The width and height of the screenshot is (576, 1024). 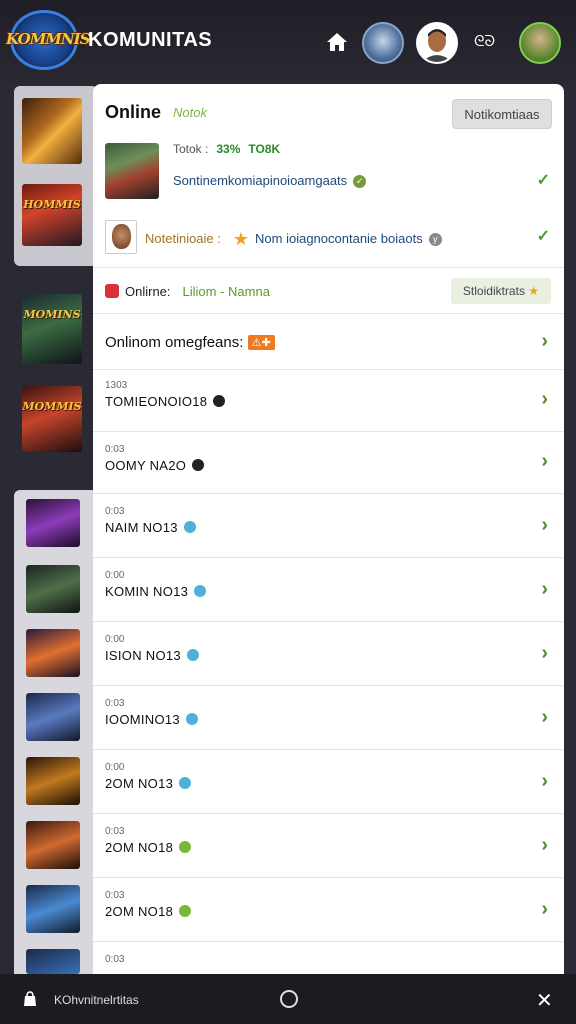 What do you see at coordinates (288, 42) in the screenshot?
I see `app-header: KOMMNIS KOMUNITAS ᘓᘐ` at bounding box center [288, 42].